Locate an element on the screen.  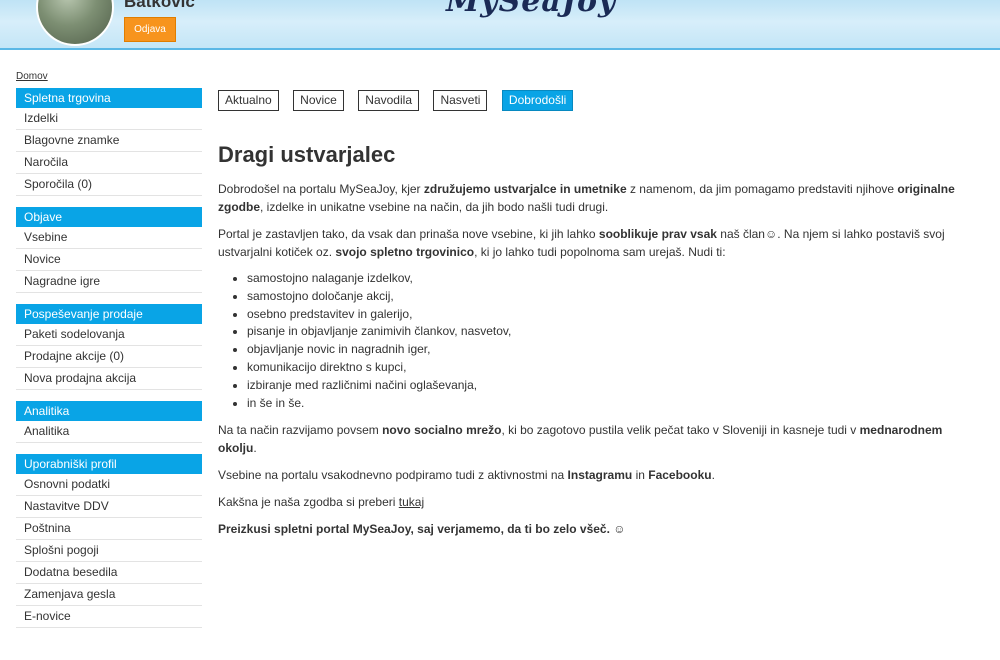
menu-group-posts: Objave Vsebine Novice Nagradne igre is located at coordinates (109, 250).